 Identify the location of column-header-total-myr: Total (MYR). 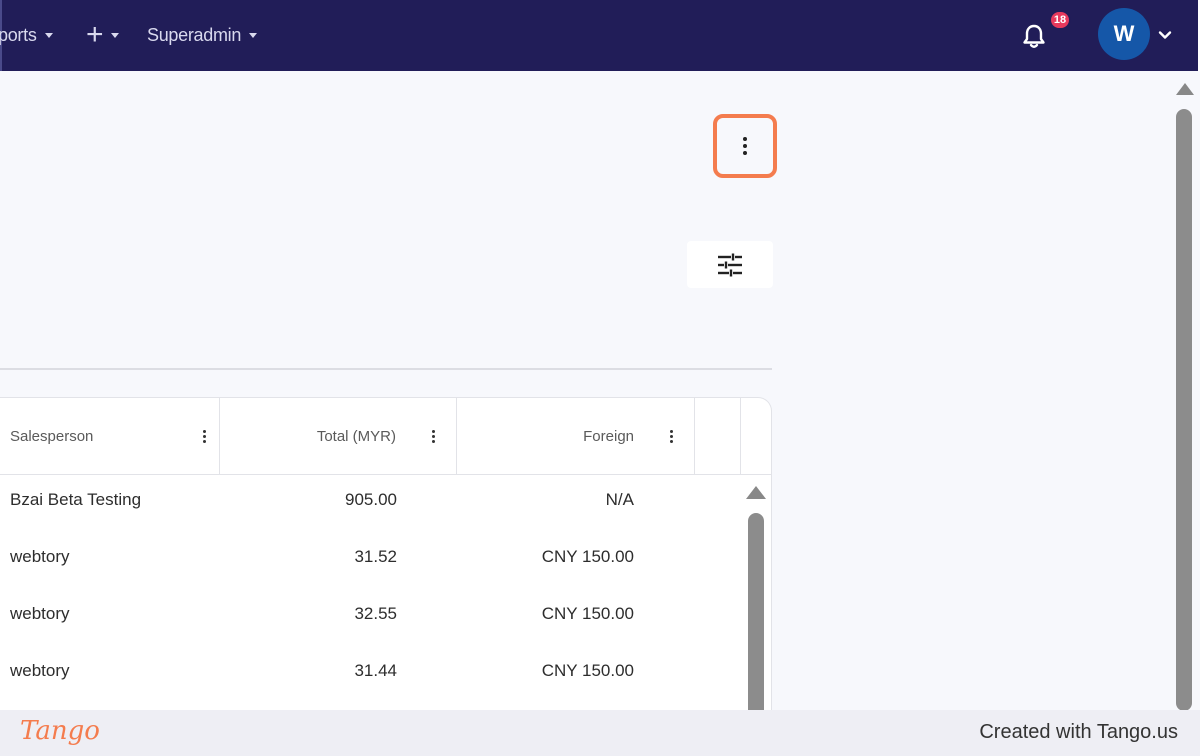
(338, 436).